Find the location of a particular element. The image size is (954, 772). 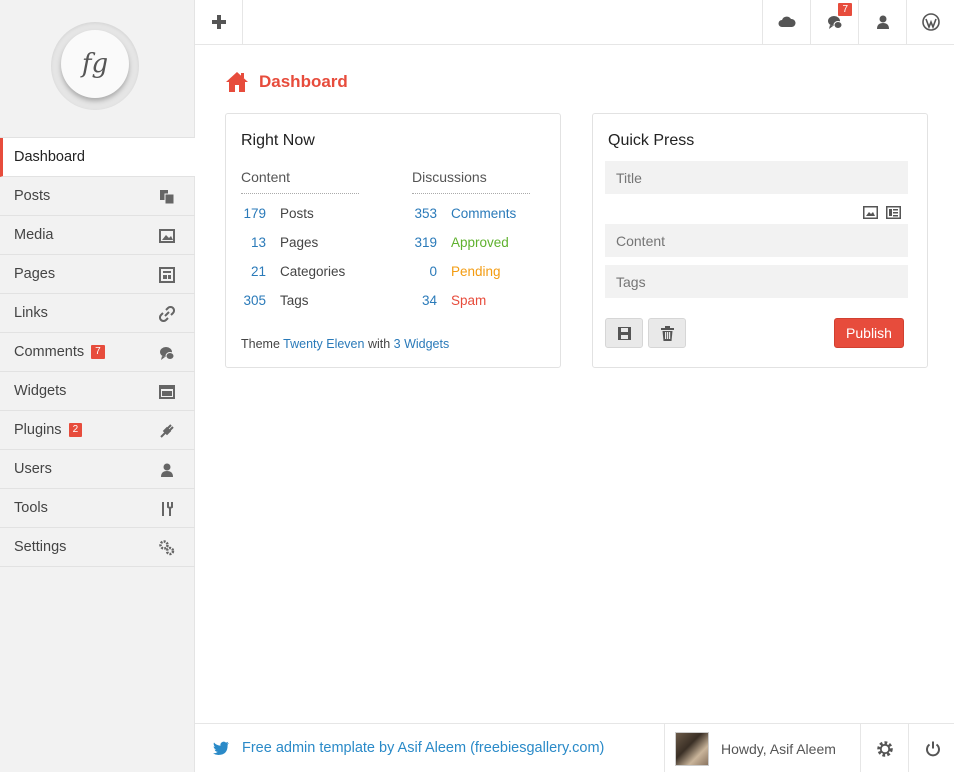

logo: fg is located at coordinates (95, 66).